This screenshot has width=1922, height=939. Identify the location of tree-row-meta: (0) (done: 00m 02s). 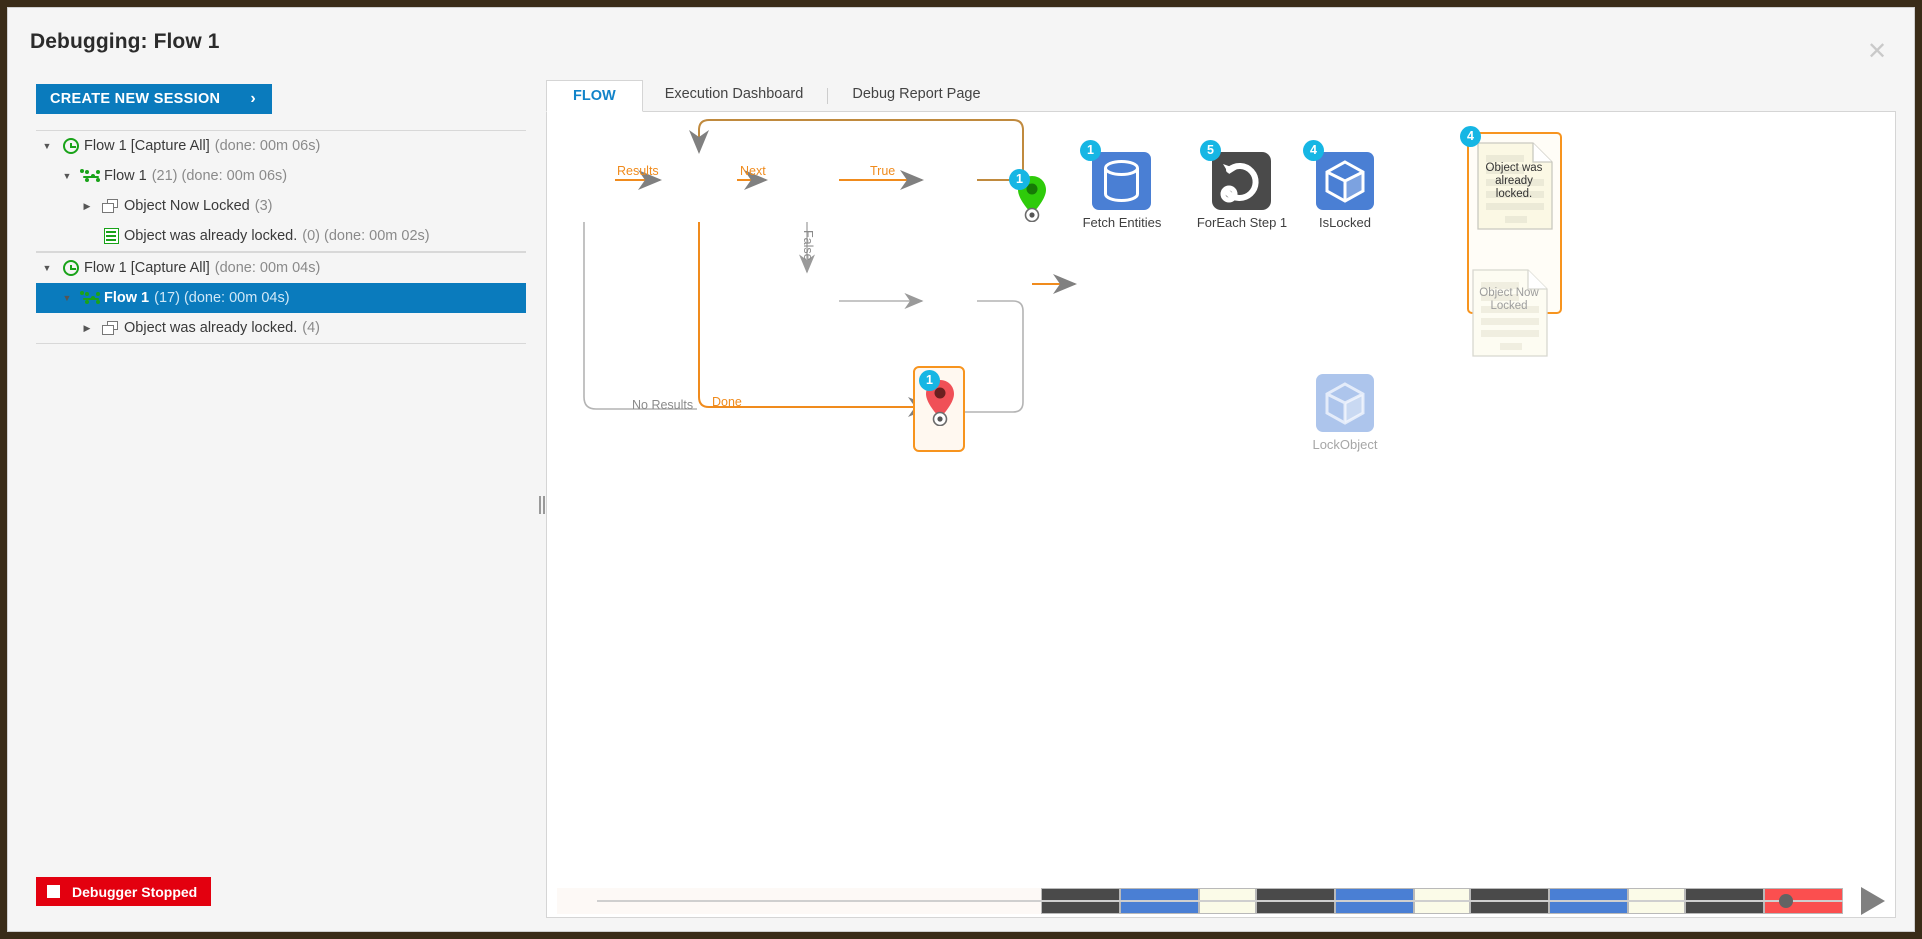
(366, 236).